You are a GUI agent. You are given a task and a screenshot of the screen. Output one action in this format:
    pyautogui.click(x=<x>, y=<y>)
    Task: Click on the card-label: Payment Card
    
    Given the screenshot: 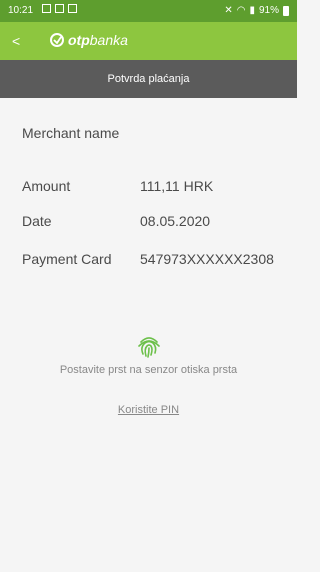 What is the action you would take?
    pyautogui.click(x=67, y=259)
    